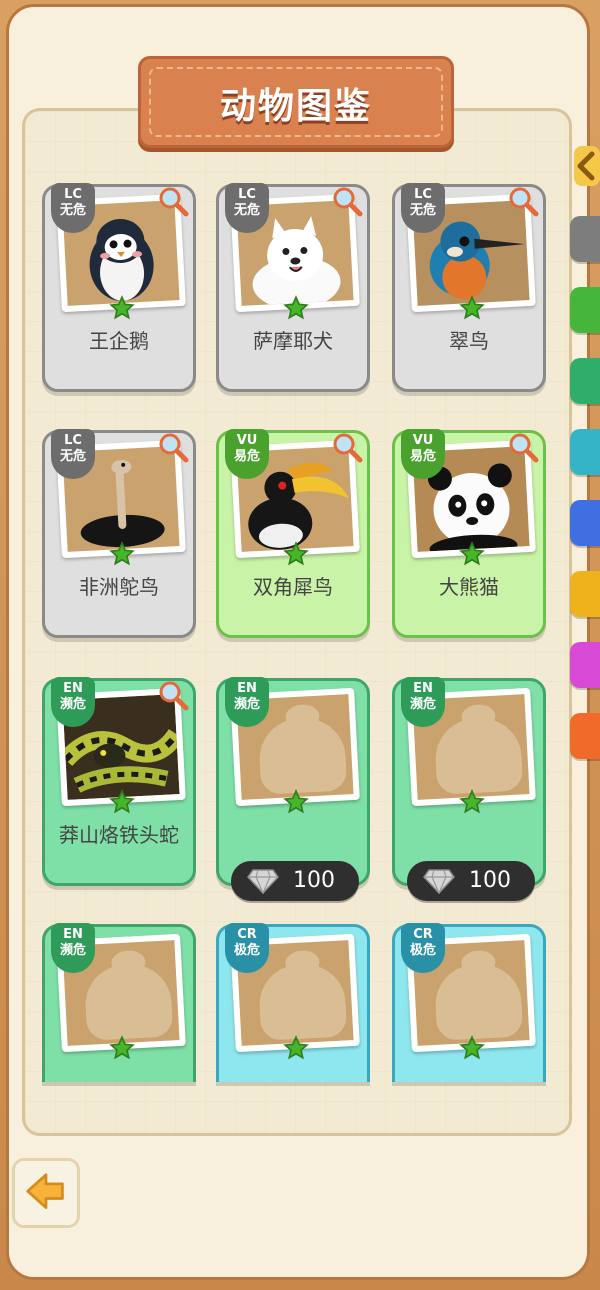 The image size is (600, 1290). Describe the element at coordinates (119, 287) in the screenshot. I see `animal-card: LC 无危王企鹅` at that location.